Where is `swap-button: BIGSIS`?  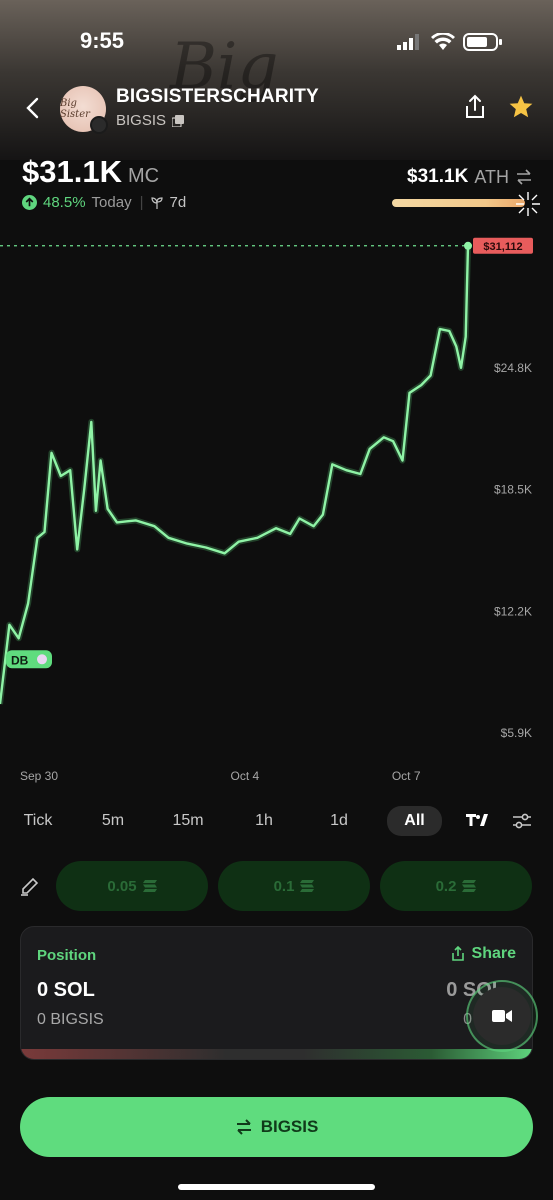
swap-button: BIGSIS is located at coordinates (276, 1127).